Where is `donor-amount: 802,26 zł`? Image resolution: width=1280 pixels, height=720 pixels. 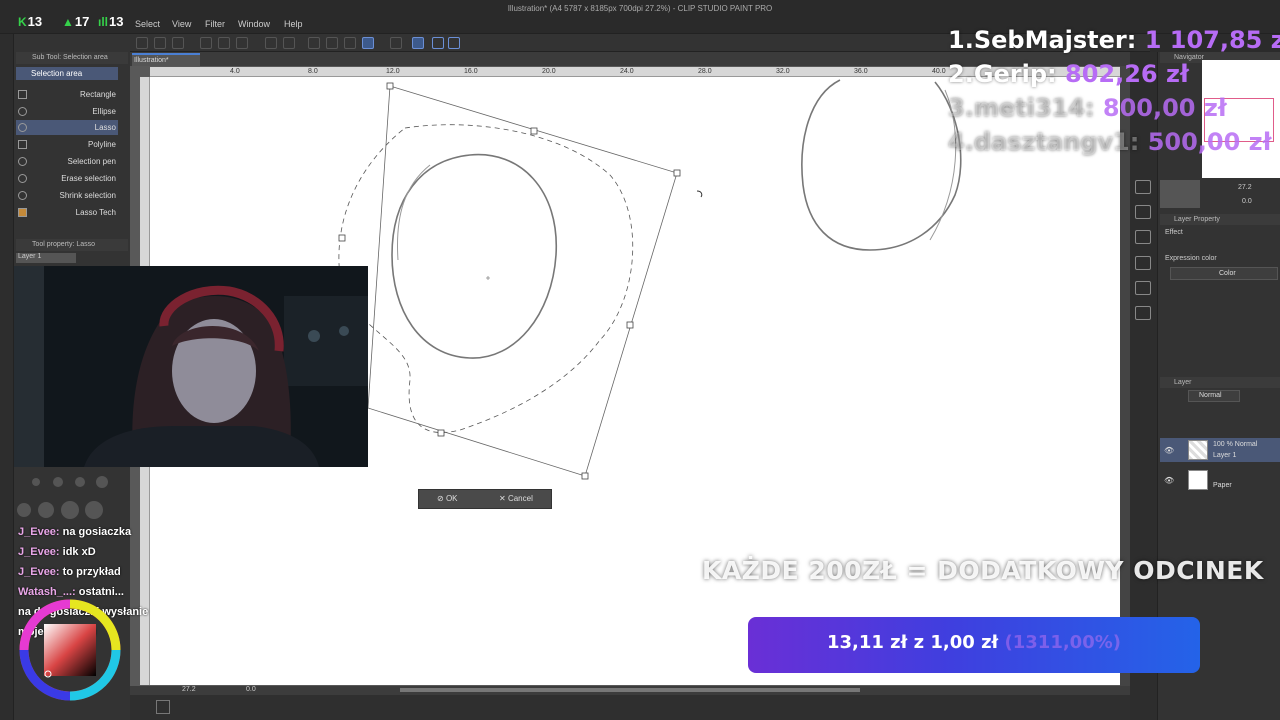 donor-amount: 802,26 zł is located at coordinates (1127, 74).